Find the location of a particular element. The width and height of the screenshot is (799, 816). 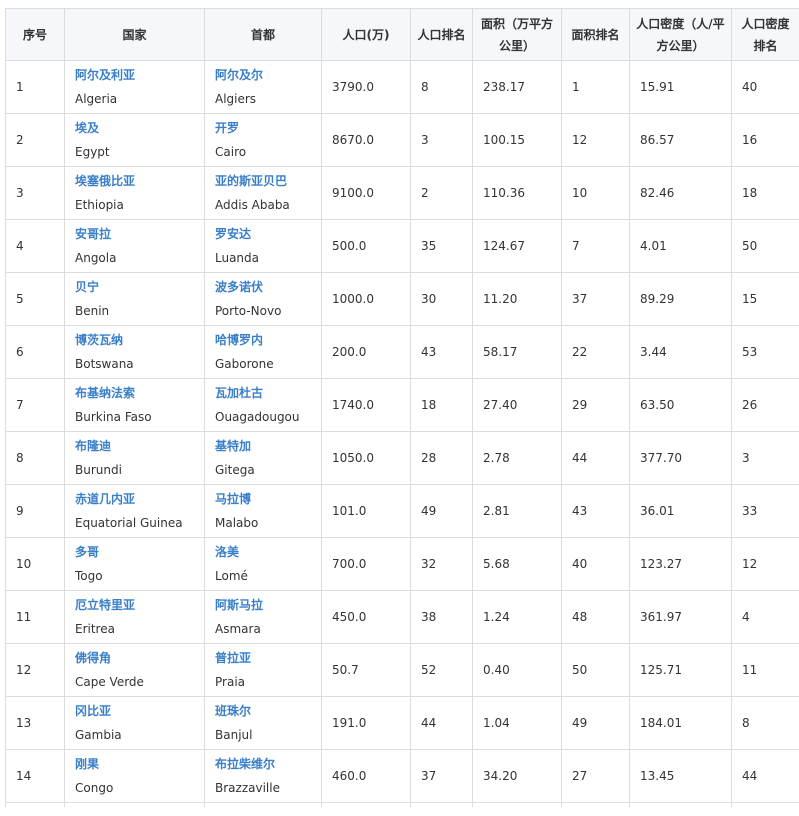

country-link: 布基纳法索 is located at coordinates (134, 393).